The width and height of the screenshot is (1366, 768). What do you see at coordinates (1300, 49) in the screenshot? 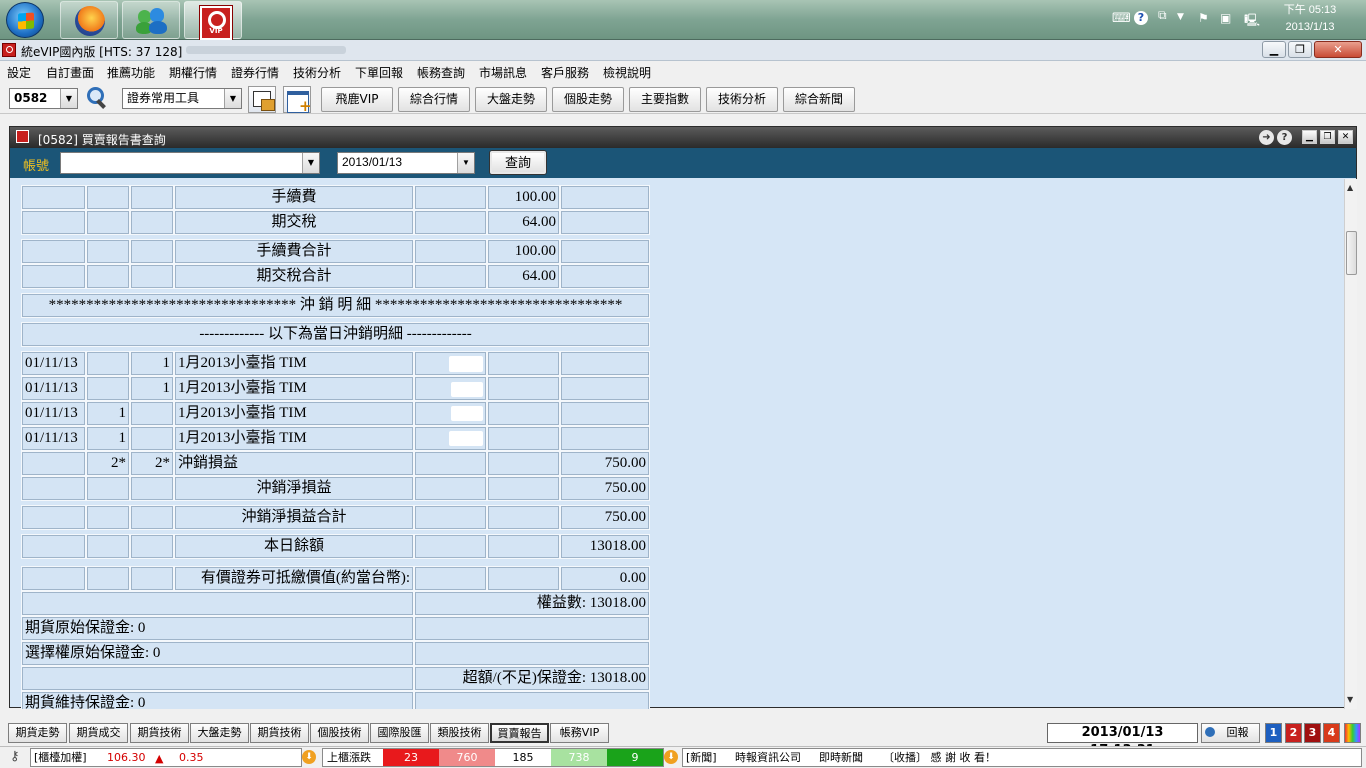
I see `restore-button: ❐` at bounding box center [1300, 49].